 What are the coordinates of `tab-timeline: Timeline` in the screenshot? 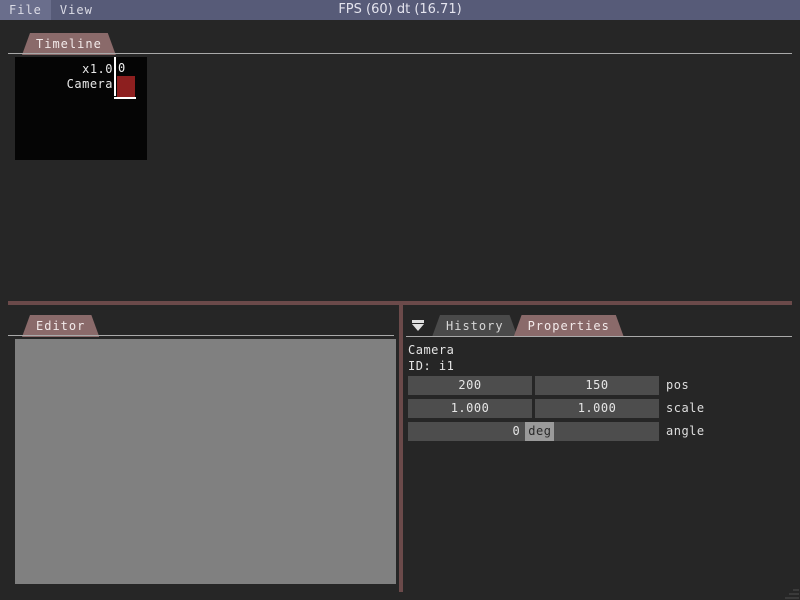 It's located at (69, 44).